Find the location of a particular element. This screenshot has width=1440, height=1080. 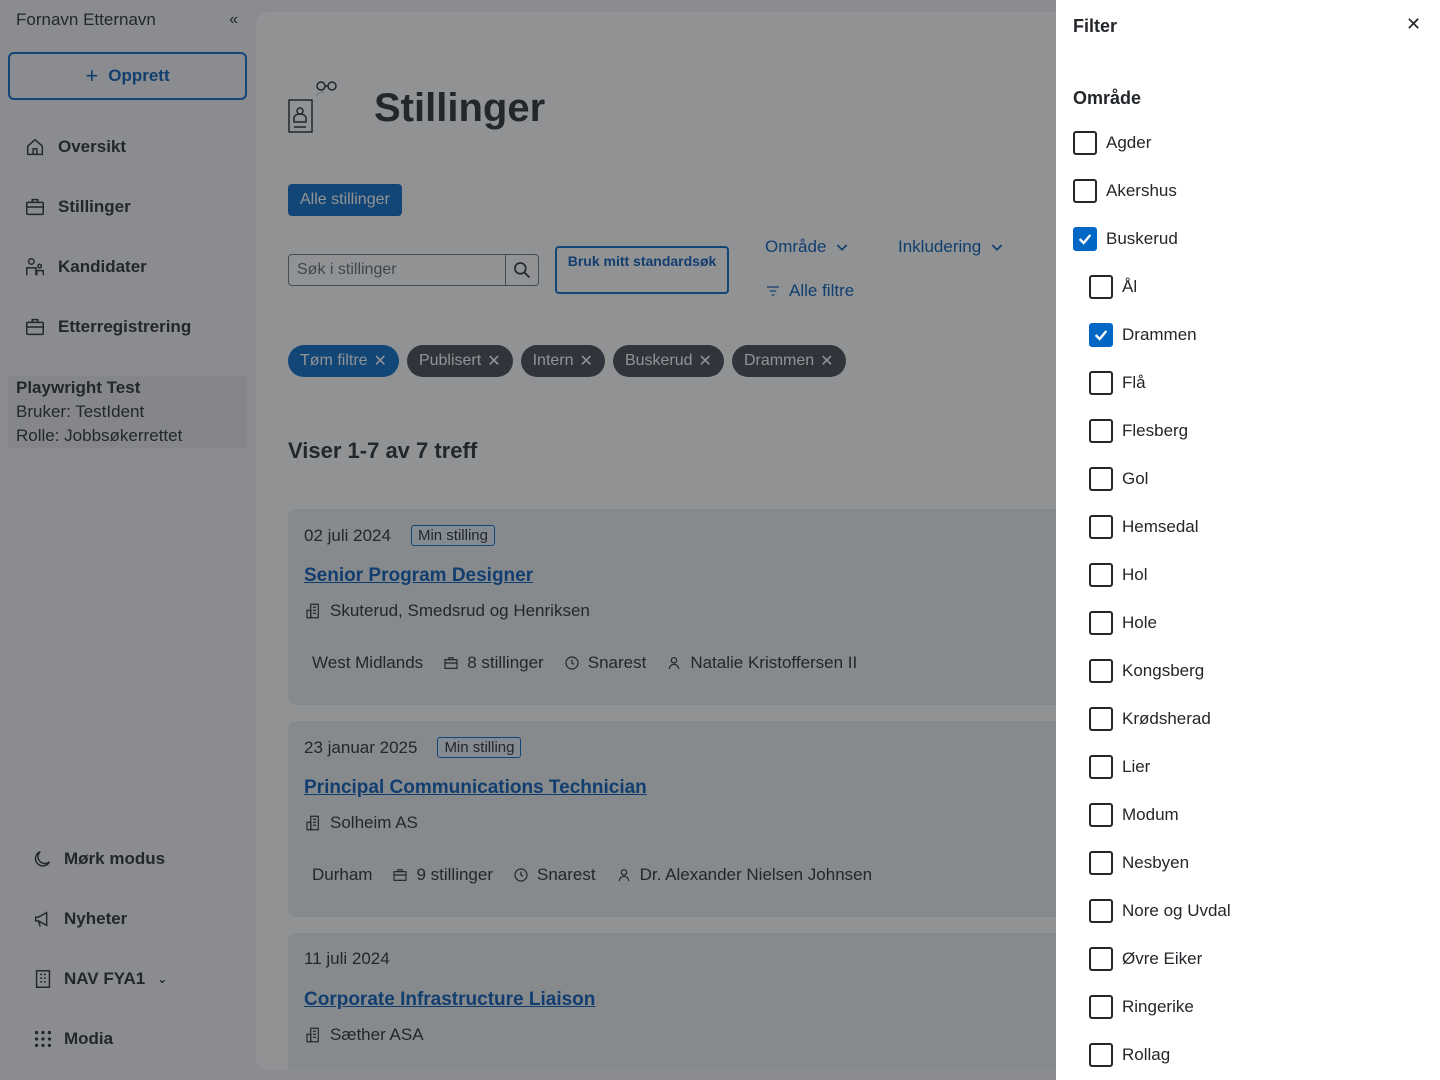

area-checkbox: Nore og Uvdal is located at coordinates (1160, 911).